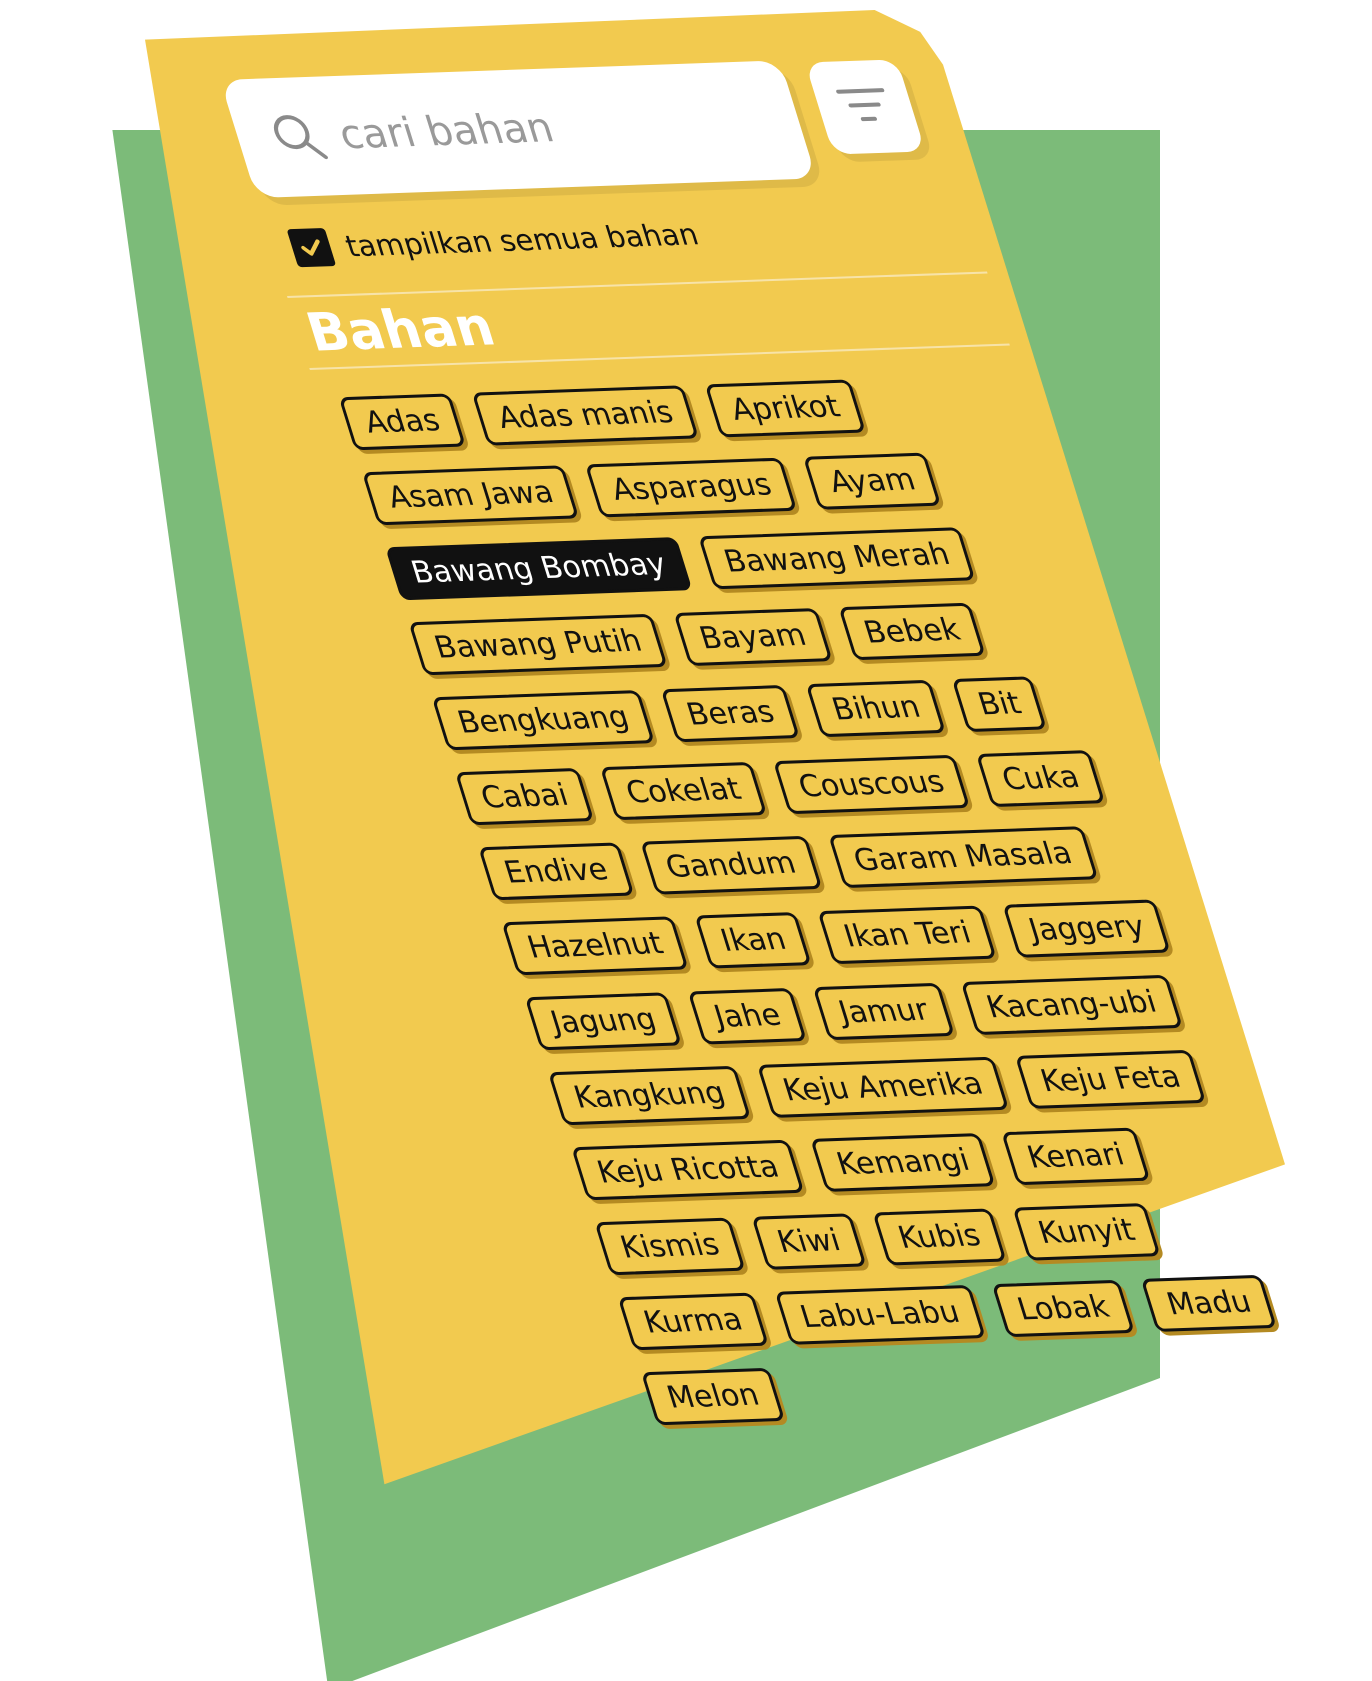  Describe the element at coordinates (585, 415) in the screenshot. I see `ingredient-tag: Adas manis` at that location.